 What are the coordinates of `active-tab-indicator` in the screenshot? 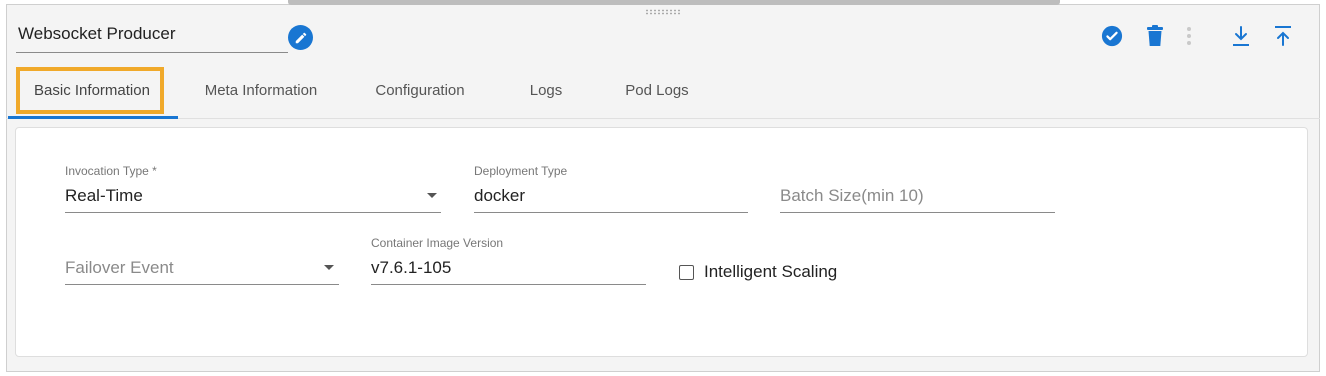 It's located at (93, 117).